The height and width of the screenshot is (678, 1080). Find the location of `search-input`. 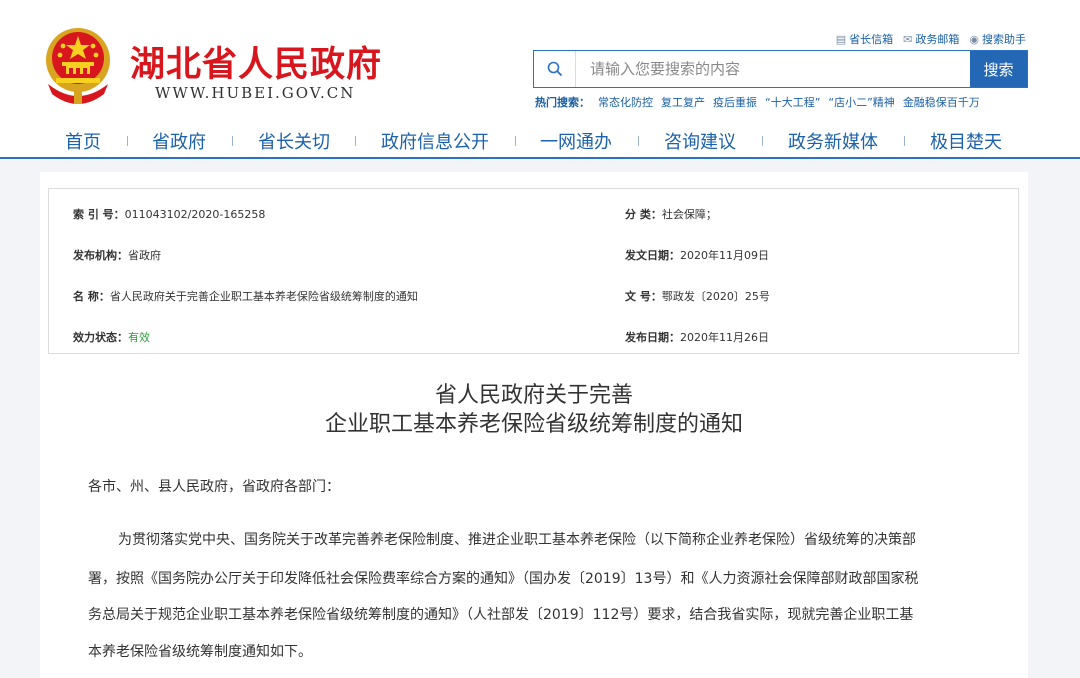

search-input is located at coordinates (773, 69).